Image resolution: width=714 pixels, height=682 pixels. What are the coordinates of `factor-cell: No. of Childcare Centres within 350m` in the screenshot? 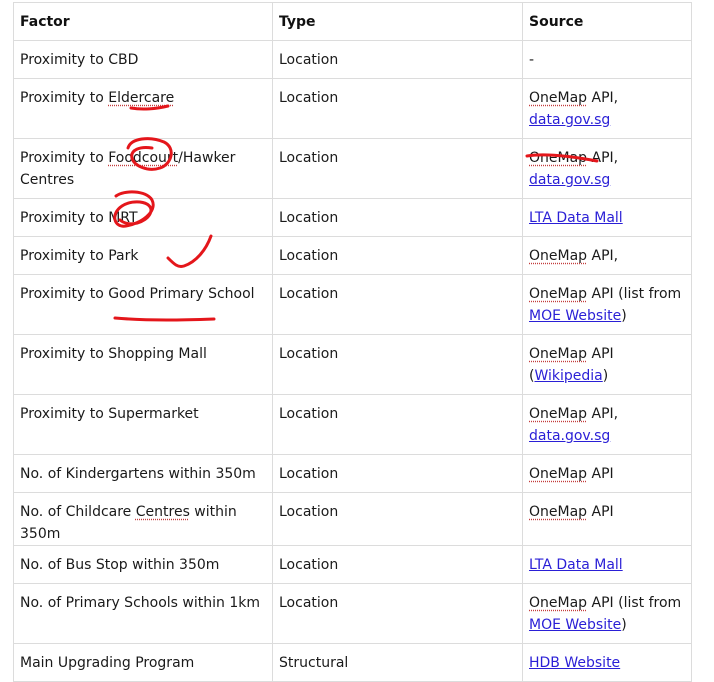 It's located at (143, 519).